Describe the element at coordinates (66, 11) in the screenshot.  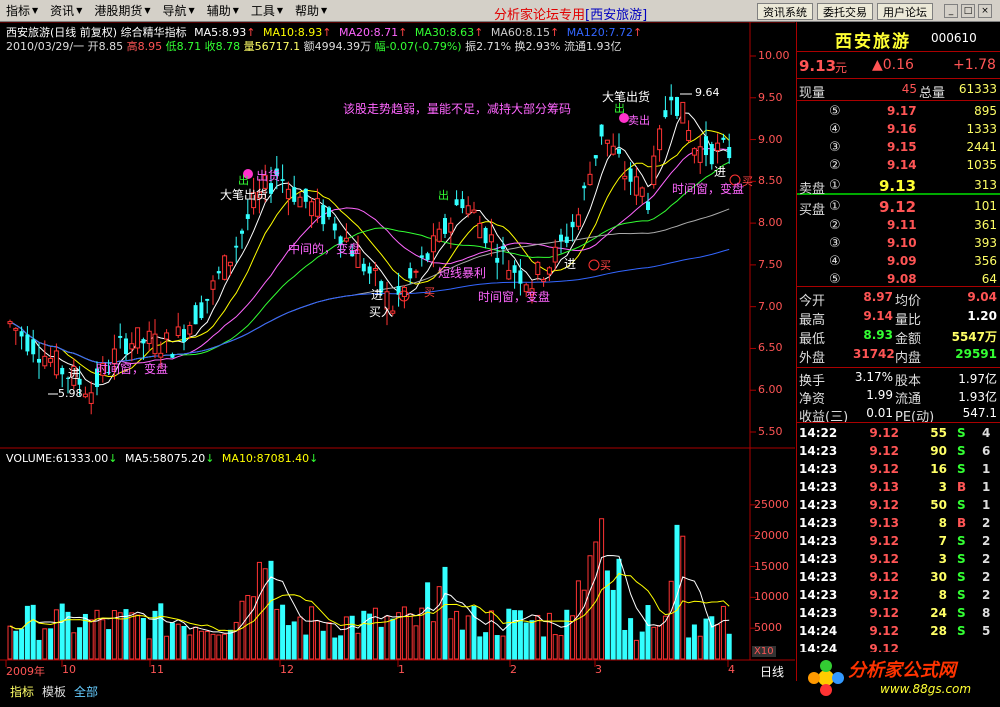
I see `menu-news: 资讯 ▼` at that location.